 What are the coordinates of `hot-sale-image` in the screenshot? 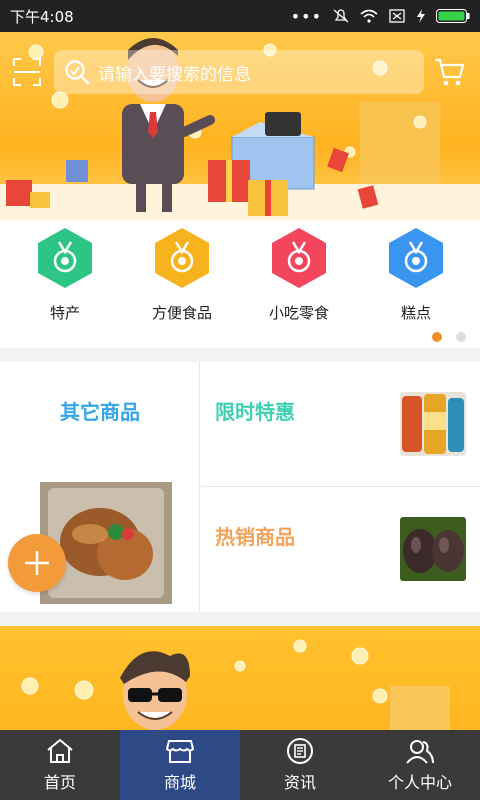 It's located at (433, 549).